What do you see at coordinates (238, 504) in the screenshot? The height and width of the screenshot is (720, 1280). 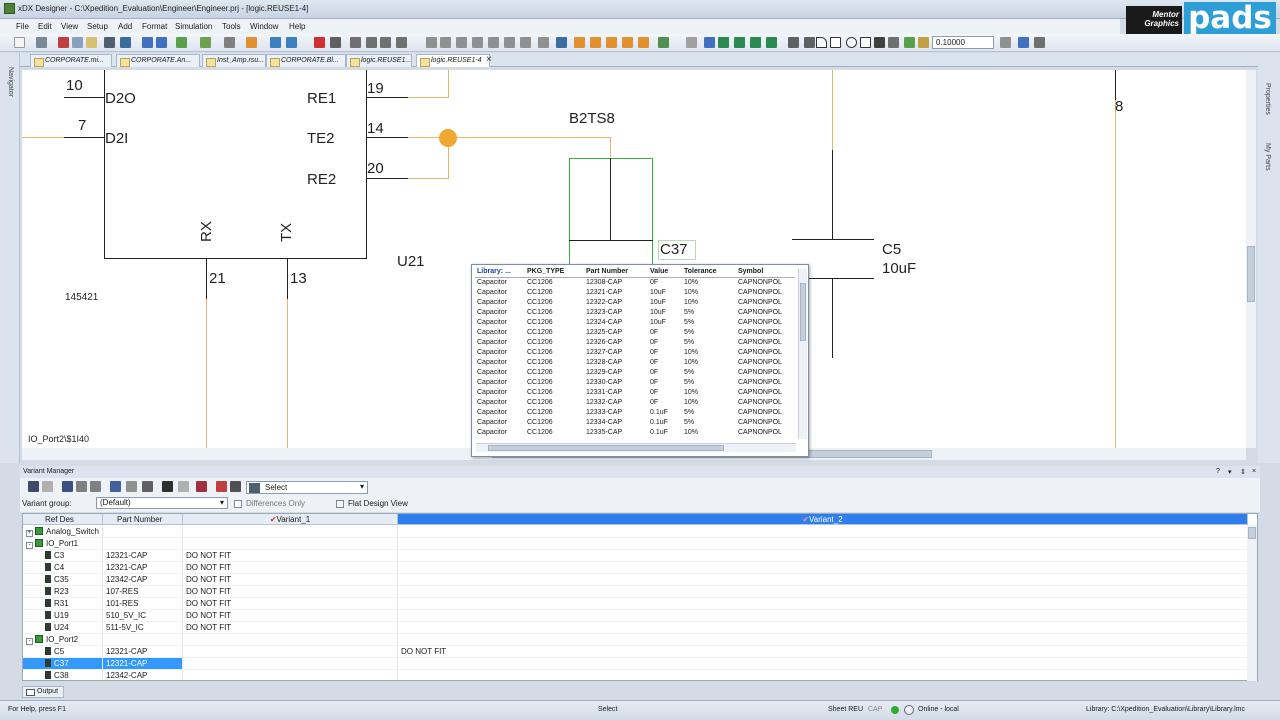 I see `differences-only-checkbox` at bounding box center [238, 504].